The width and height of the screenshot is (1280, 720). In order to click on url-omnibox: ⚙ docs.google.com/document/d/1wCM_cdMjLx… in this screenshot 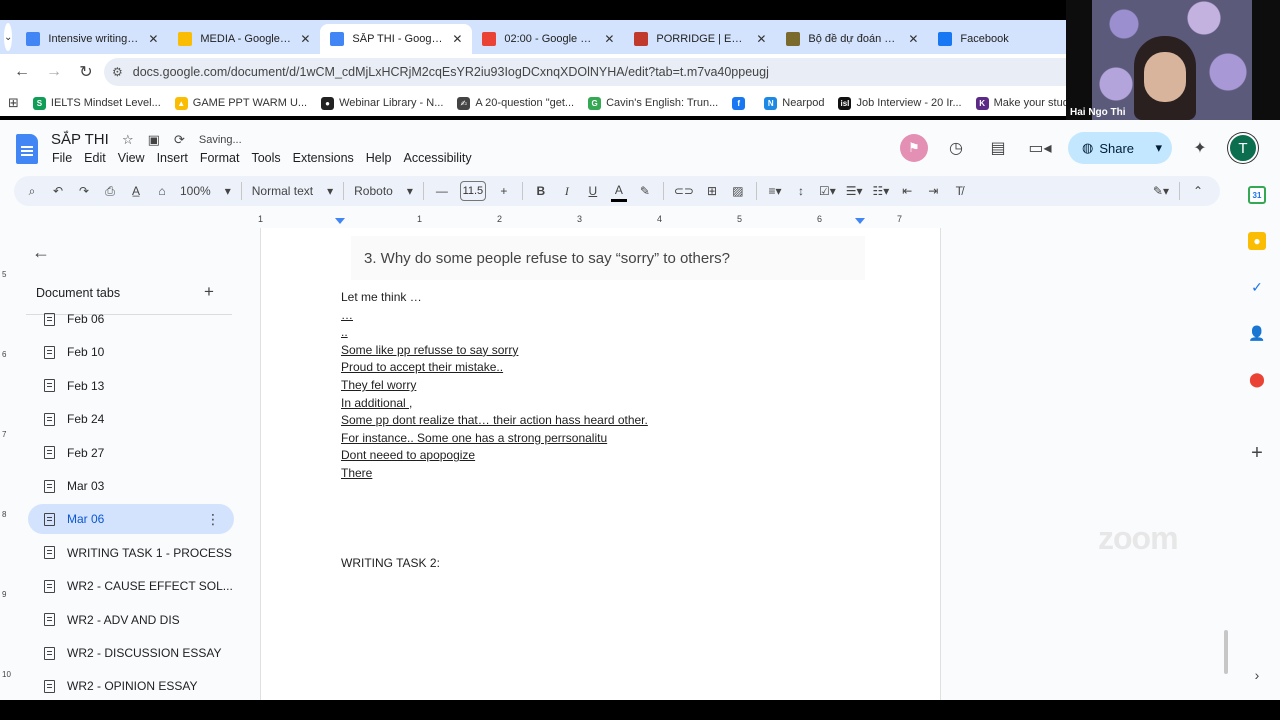, I will do `click(585, 72)`.